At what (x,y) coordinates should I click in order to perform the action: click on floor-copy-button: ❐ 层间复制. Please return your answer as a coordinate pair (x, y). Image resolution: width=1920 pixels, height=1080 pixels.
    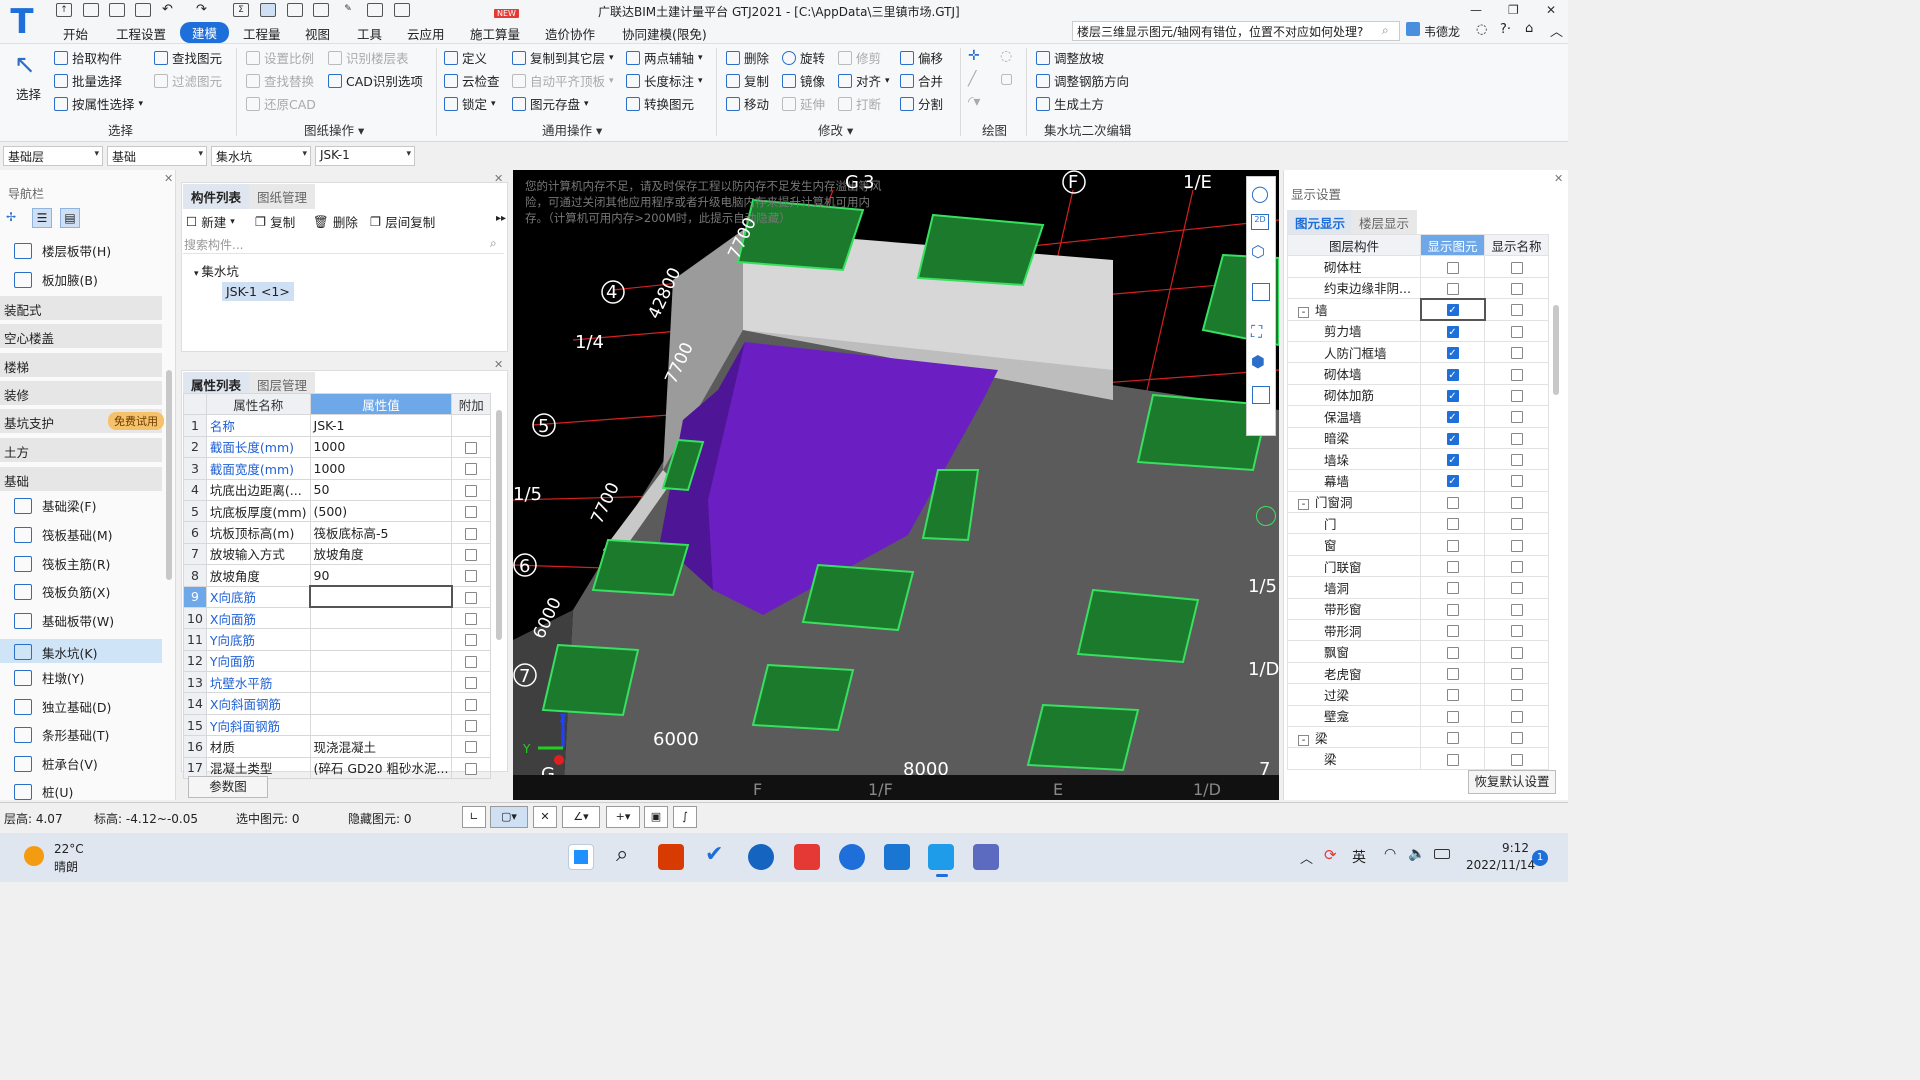
    Looking at the image, I should click on (402, 221).